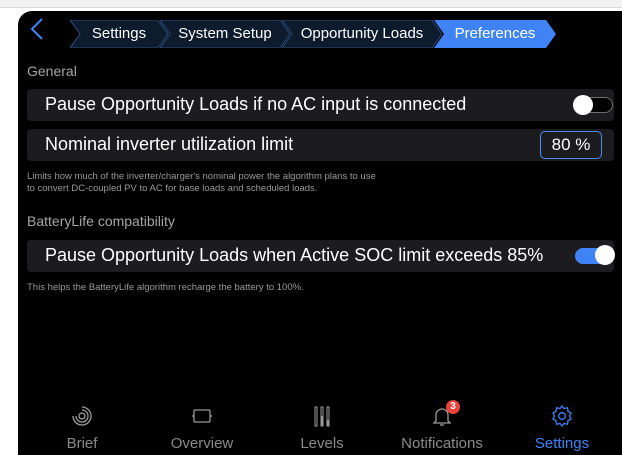 The height and width of the screenshot is (455, 622). Describe the element at coordinates (52, 71) in the screenshot. I see `section-label-general: General` at that location.